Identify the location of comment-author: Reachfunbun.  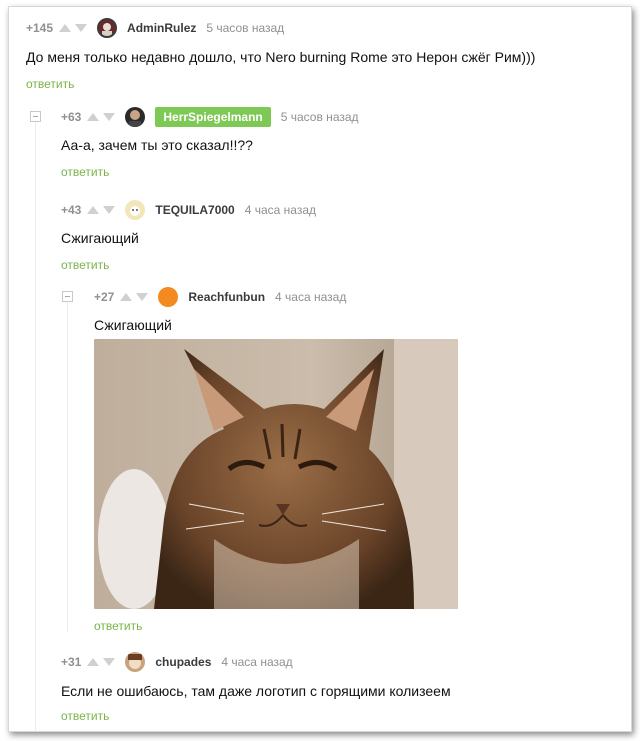
(226, 297).